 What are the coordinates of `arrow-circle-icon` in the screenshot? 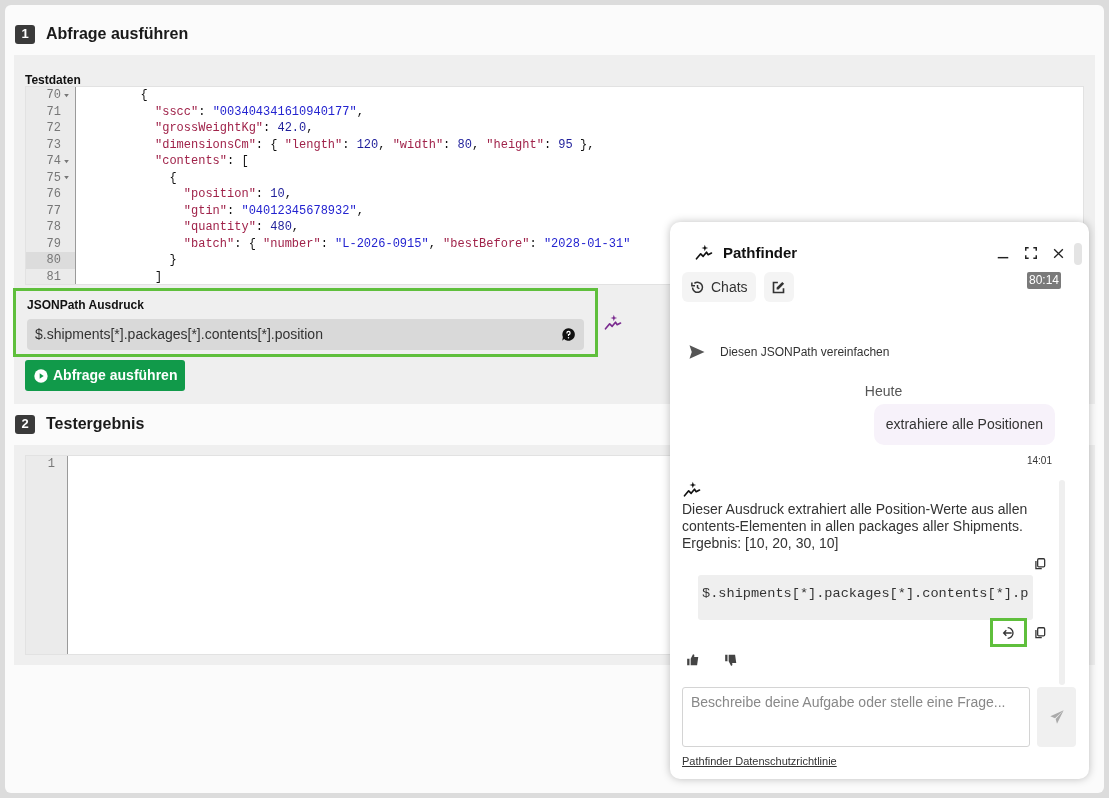 It's located at (1008, 632).